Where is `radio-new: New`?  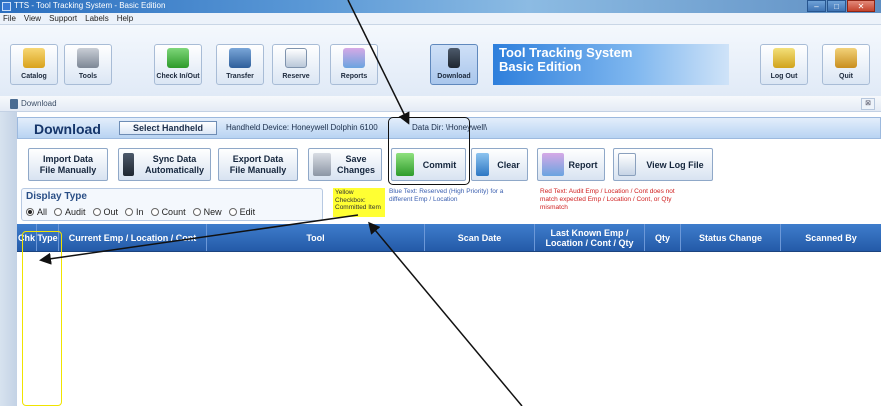
radio-new: New is located at coordinates (207, 212).